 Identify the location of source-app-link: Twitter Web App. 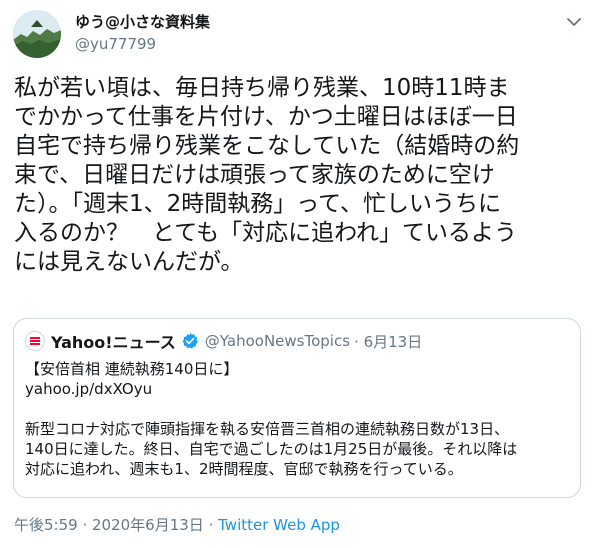
(279, 525).